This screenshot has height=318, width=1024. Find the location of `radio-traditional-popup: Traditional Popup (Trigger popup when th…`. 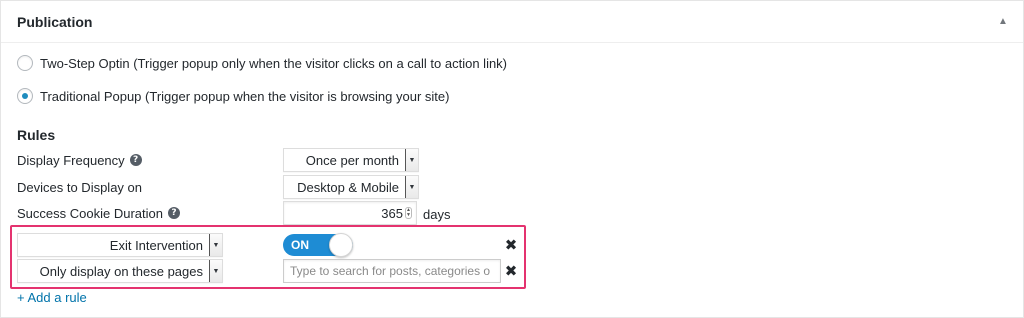

radio-traditional-popup: Traditional Popup (Trigger popup when th… is located at coordinates (233, 96).